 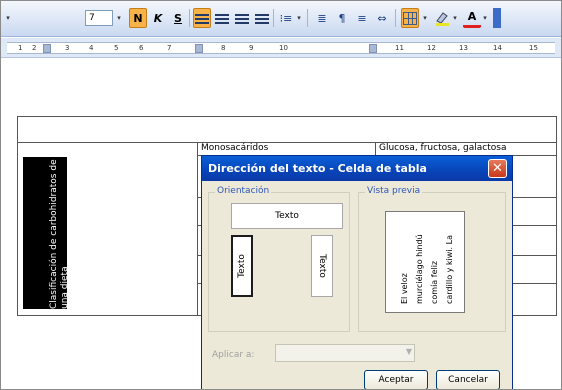 I want to click on table-borders-button, so click(x=410, y=18).